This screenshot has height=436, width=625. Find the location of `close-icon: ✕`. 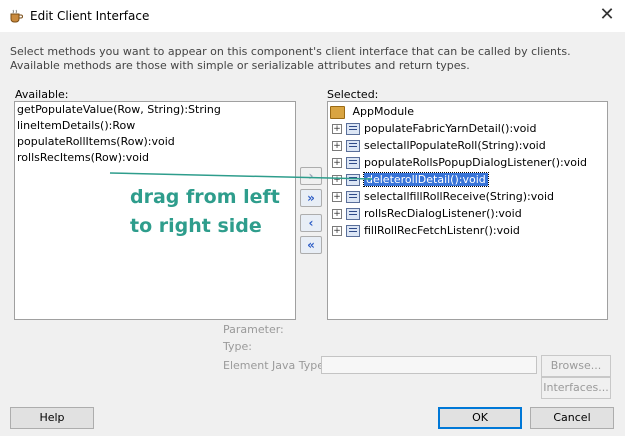

close-icon: ✕ is located at coordinates (607, 14).